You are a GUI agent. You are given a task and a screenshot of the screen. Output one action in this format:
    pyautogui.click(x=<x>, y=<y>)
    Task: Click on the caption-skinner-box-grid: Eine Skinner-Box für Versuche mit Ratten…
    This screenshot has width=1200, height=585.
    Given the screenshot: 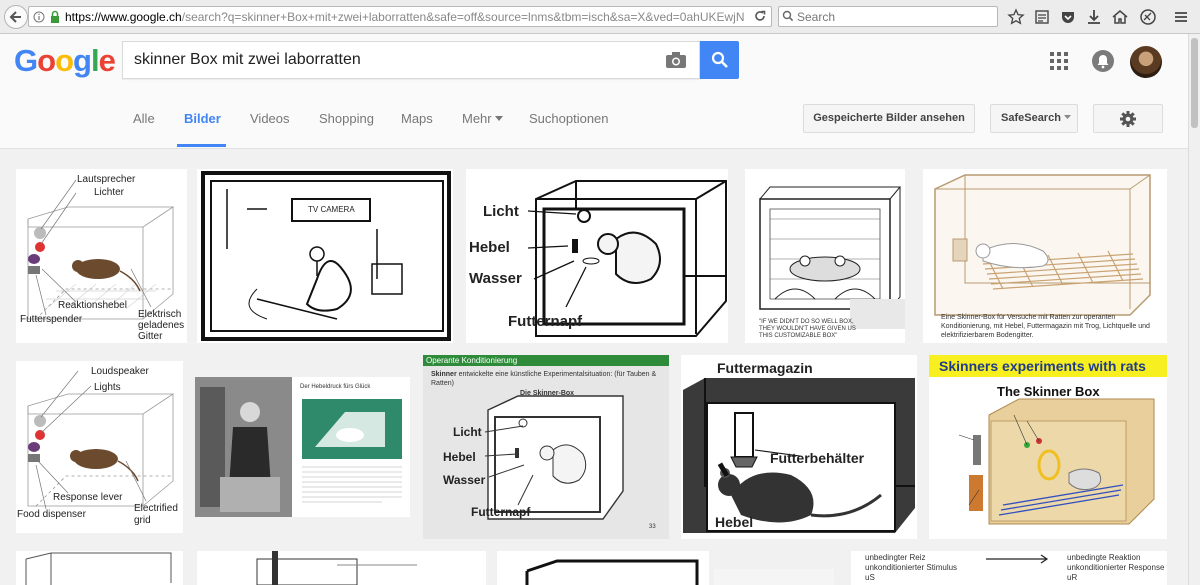 What is the action you would take?
    pyautogui.click(x=1045, y=326)
    